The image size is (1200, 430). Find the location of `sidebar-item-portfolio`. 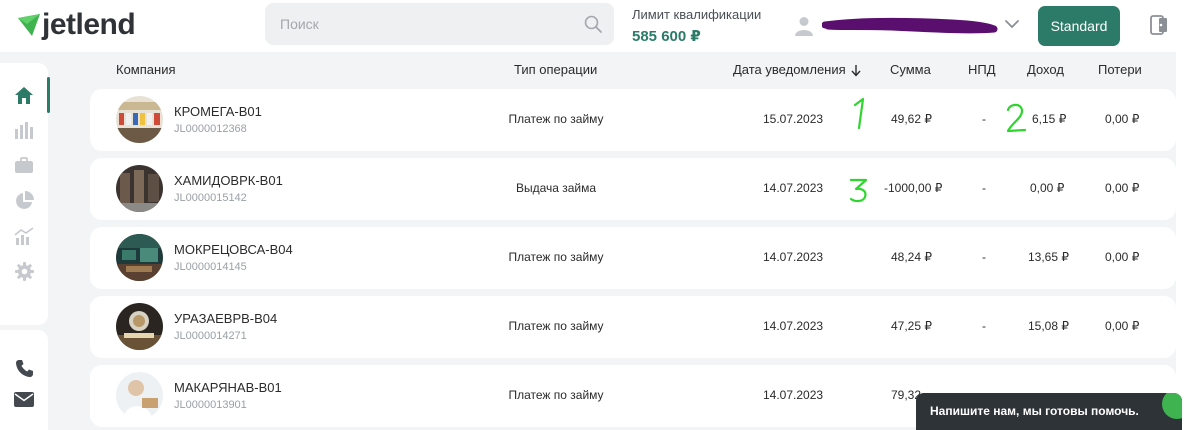

sidebar-item-portfolio is located at coordinates (24, 165).